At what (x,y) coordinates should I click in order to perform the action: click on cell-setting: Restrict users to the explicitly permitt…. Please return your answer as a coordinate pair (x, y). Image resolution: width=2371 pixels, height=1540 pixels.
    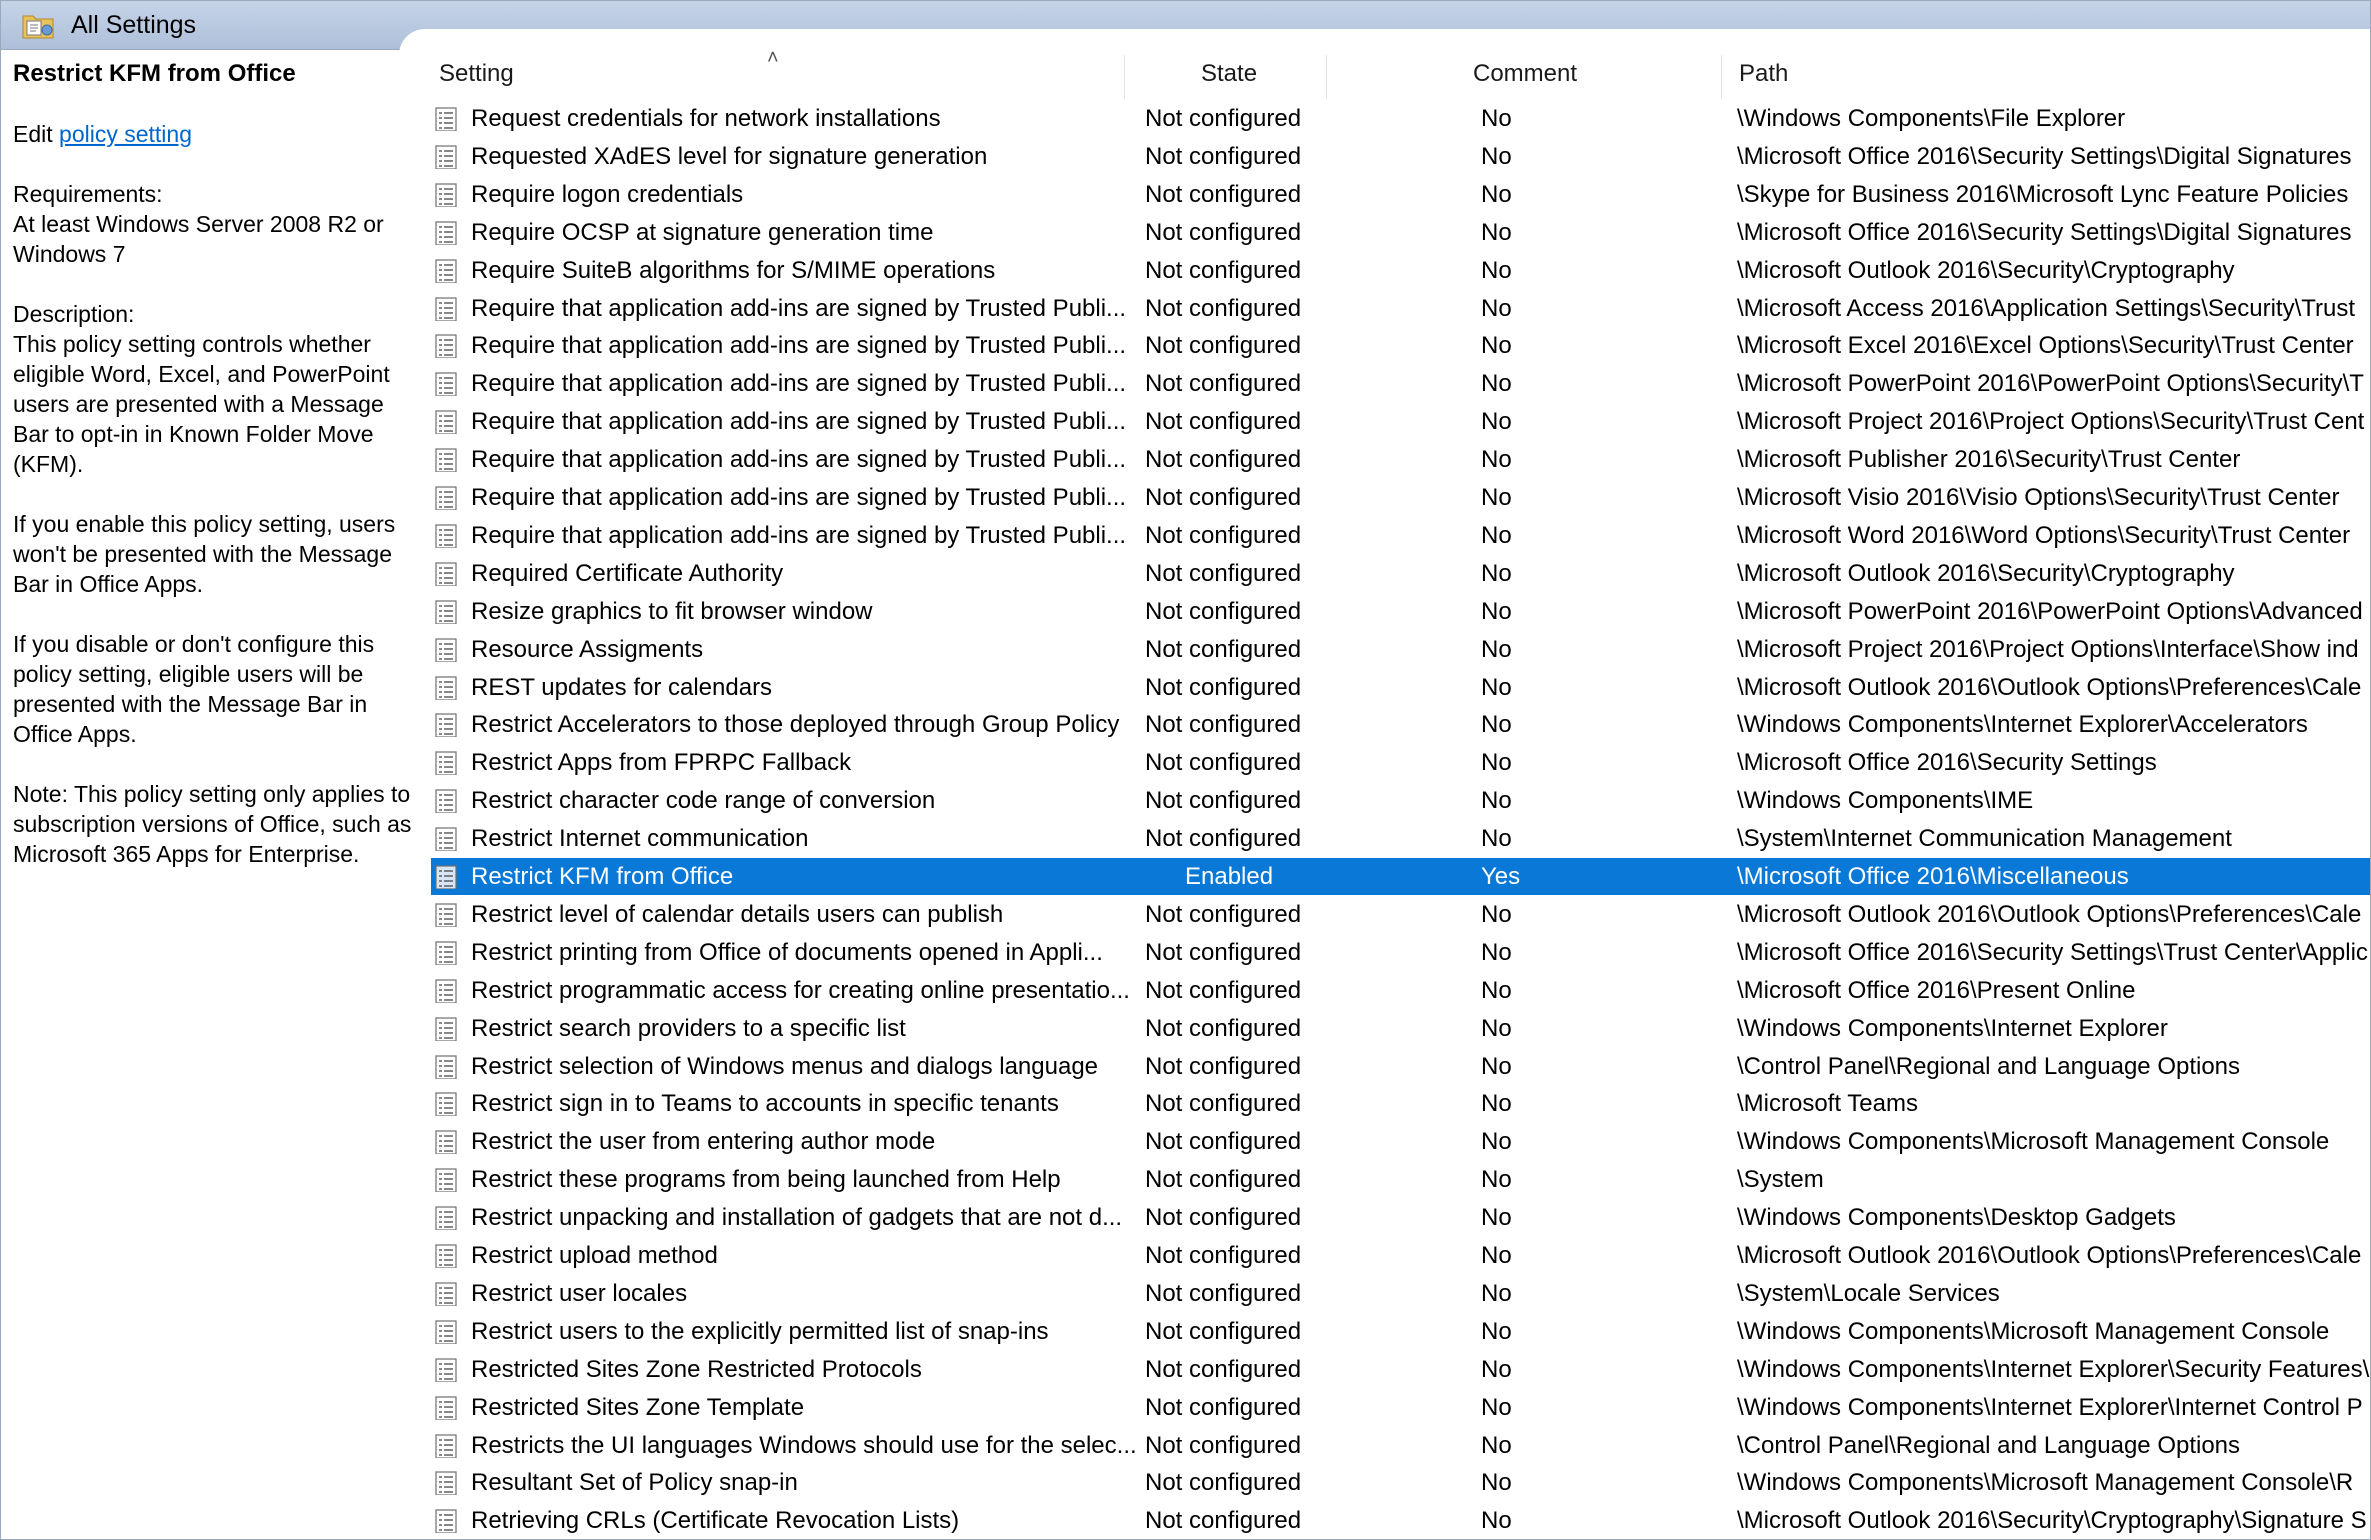
    Looking at the image, I should click on (760, 1331).